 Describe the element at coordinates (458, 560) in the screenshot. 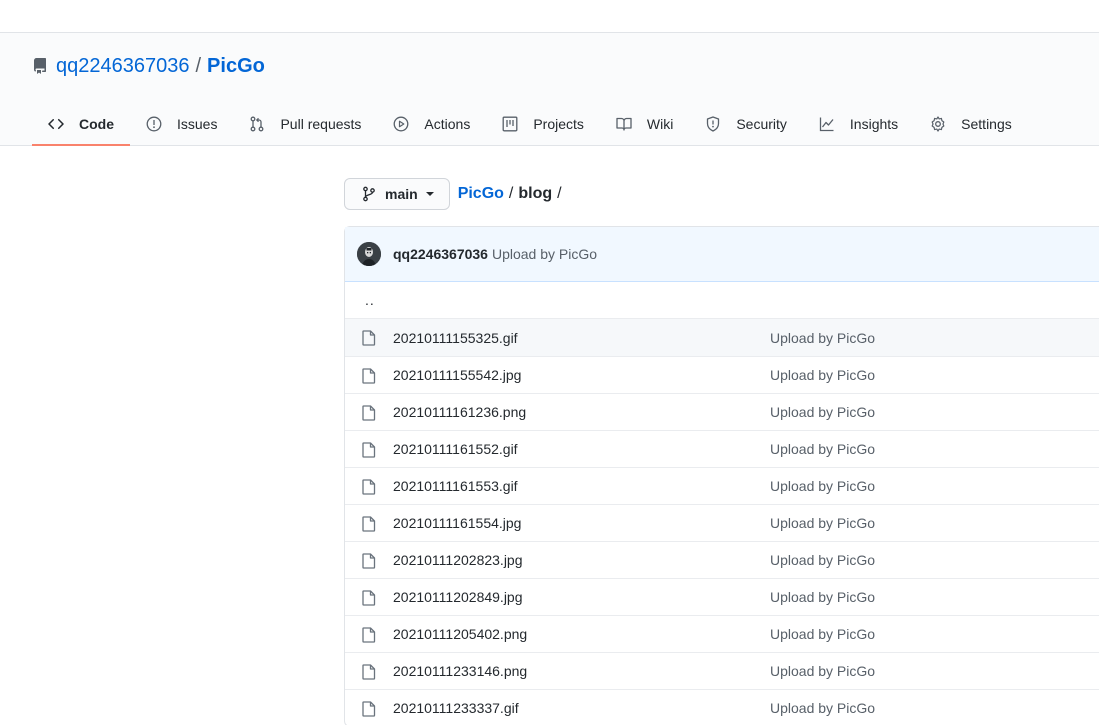

I see `file-name-link: 20210111202823.jpg` at that location.